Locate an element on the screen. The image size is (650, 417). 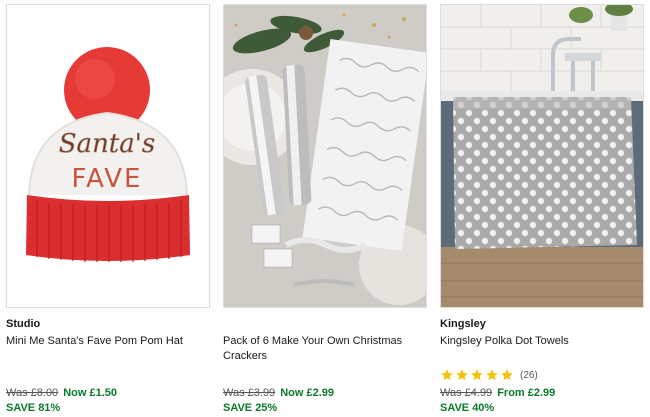
price-line: Was £8.00 Now £1.50 is located at coordinates (61, 393).